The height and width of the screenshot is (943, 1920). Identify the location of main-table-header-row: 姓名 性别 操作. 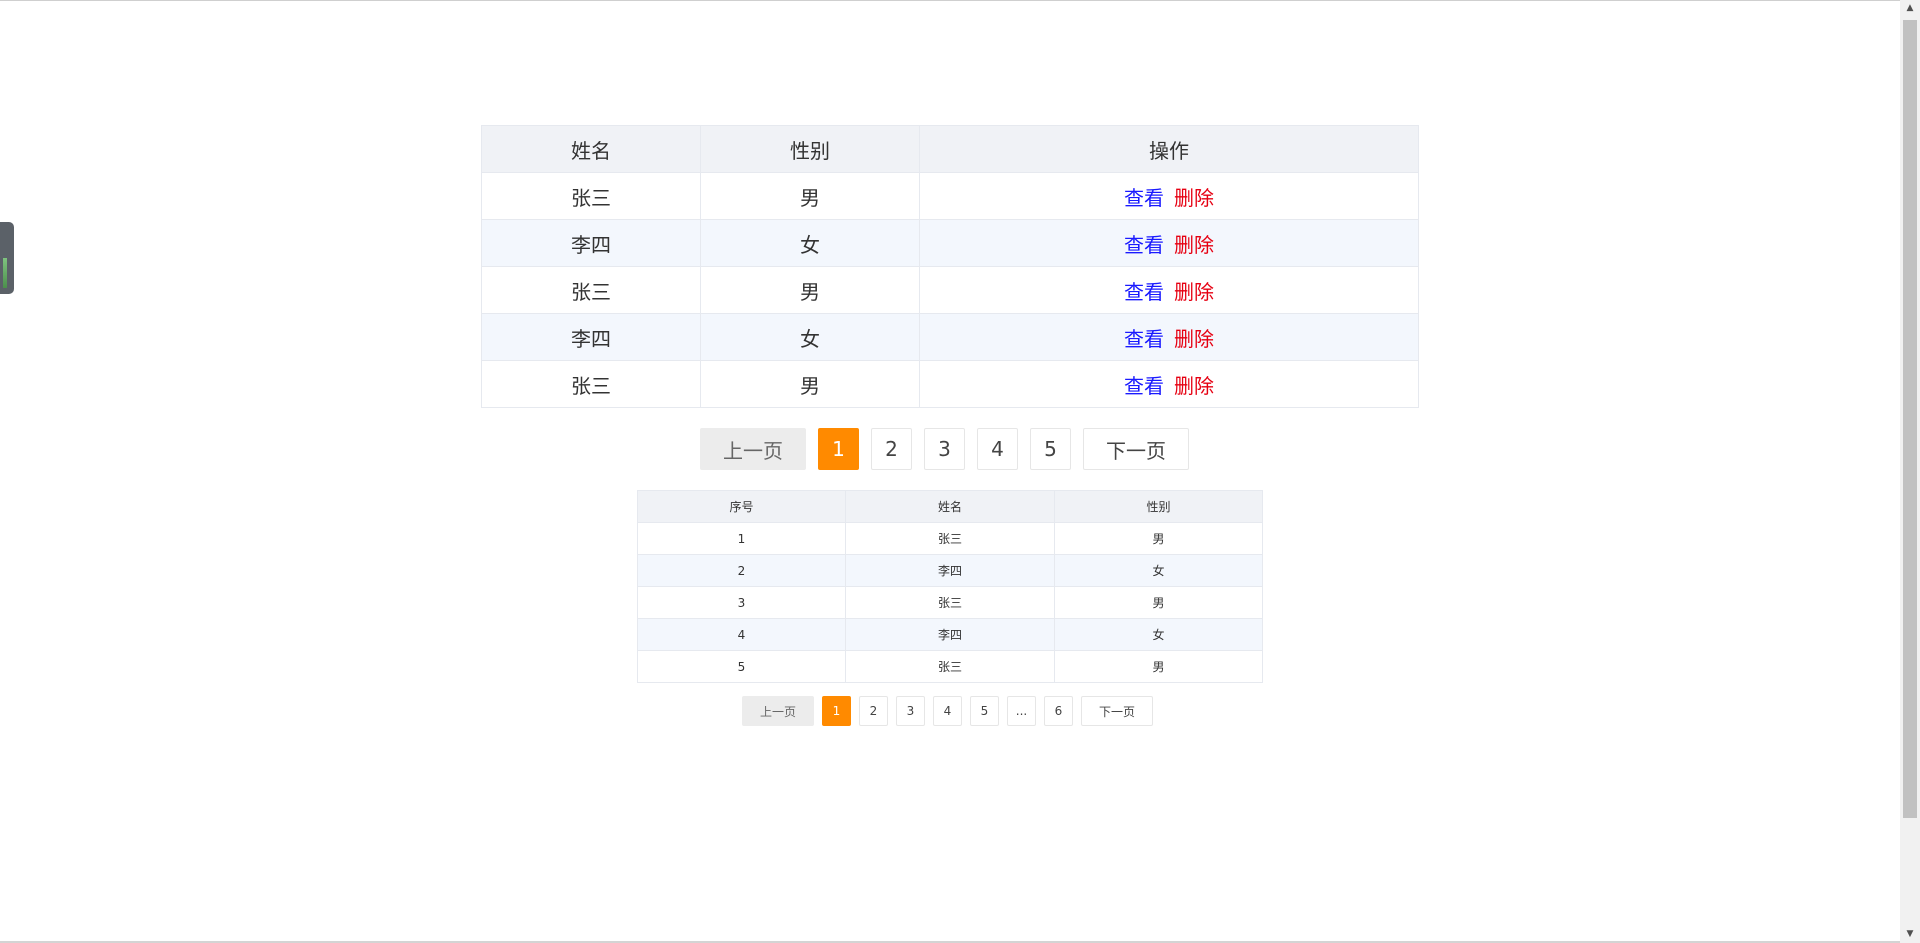
(950, 149).